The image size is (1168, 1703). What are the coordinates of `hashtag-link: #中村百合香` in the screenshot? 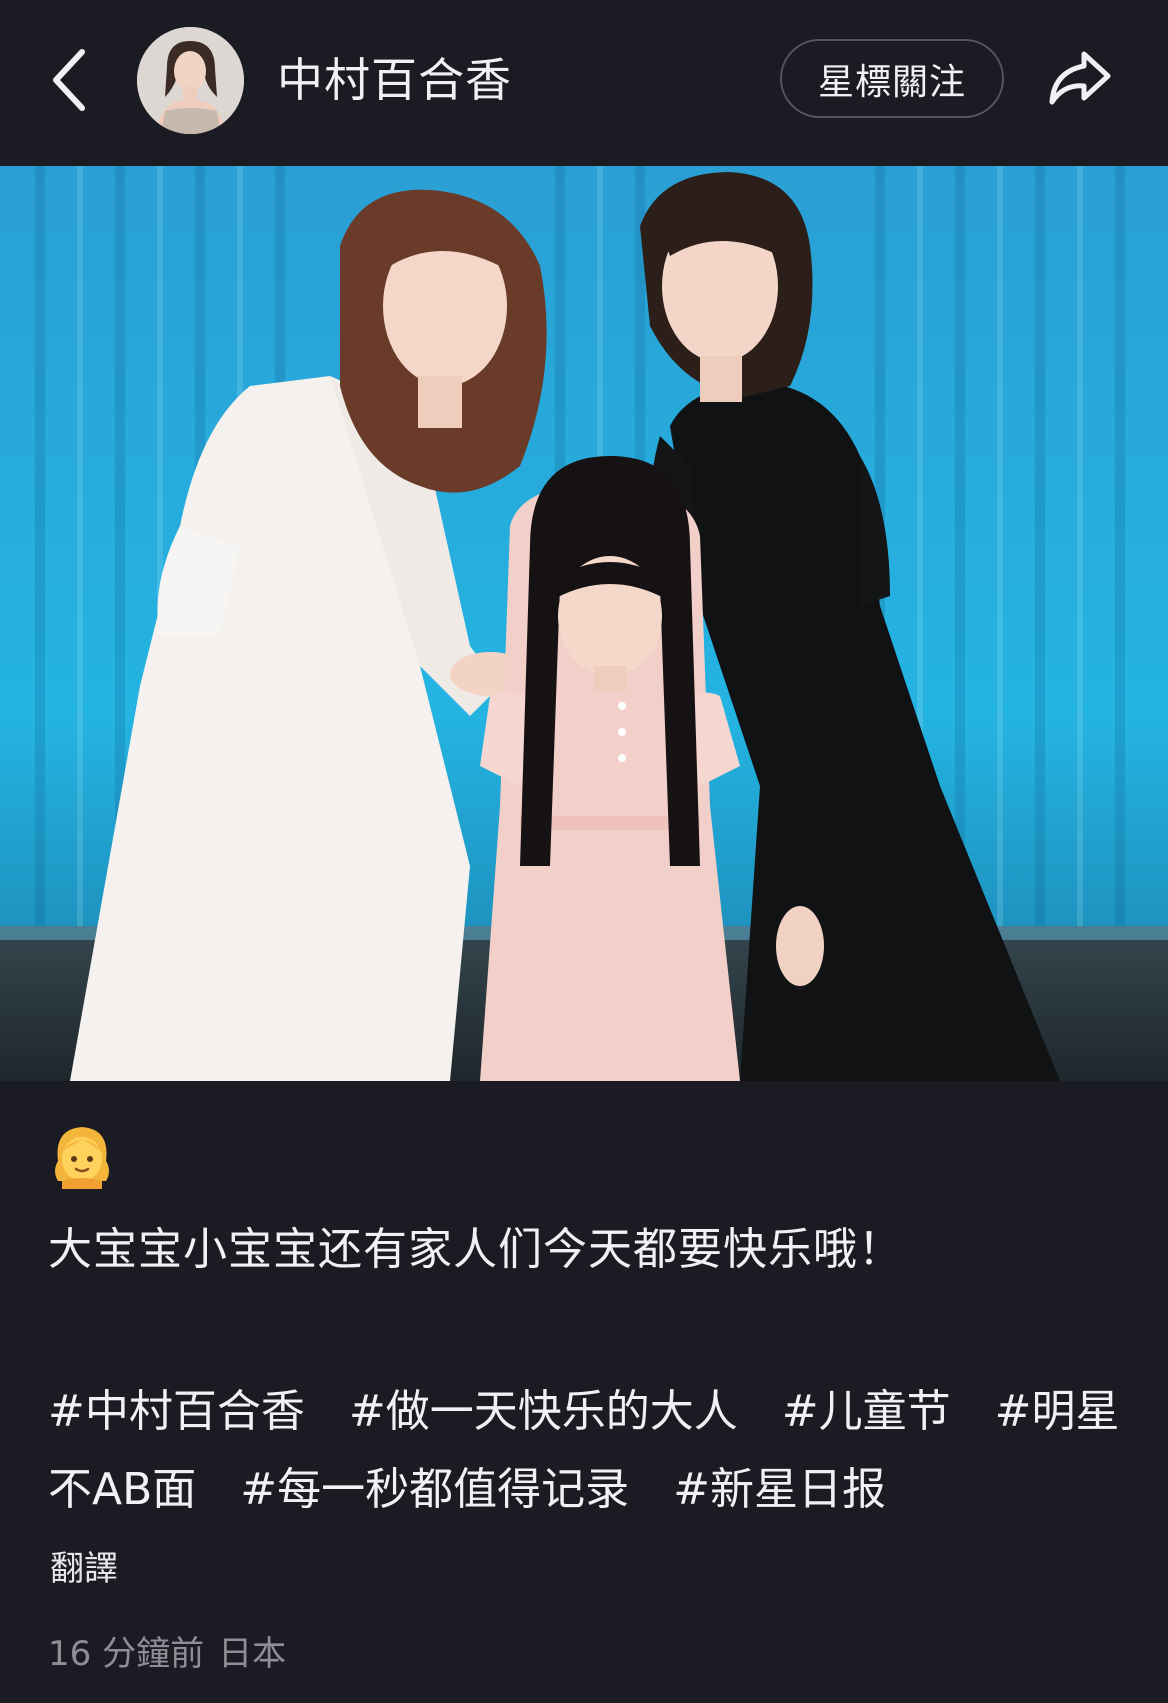 It's located at (176, 1411).